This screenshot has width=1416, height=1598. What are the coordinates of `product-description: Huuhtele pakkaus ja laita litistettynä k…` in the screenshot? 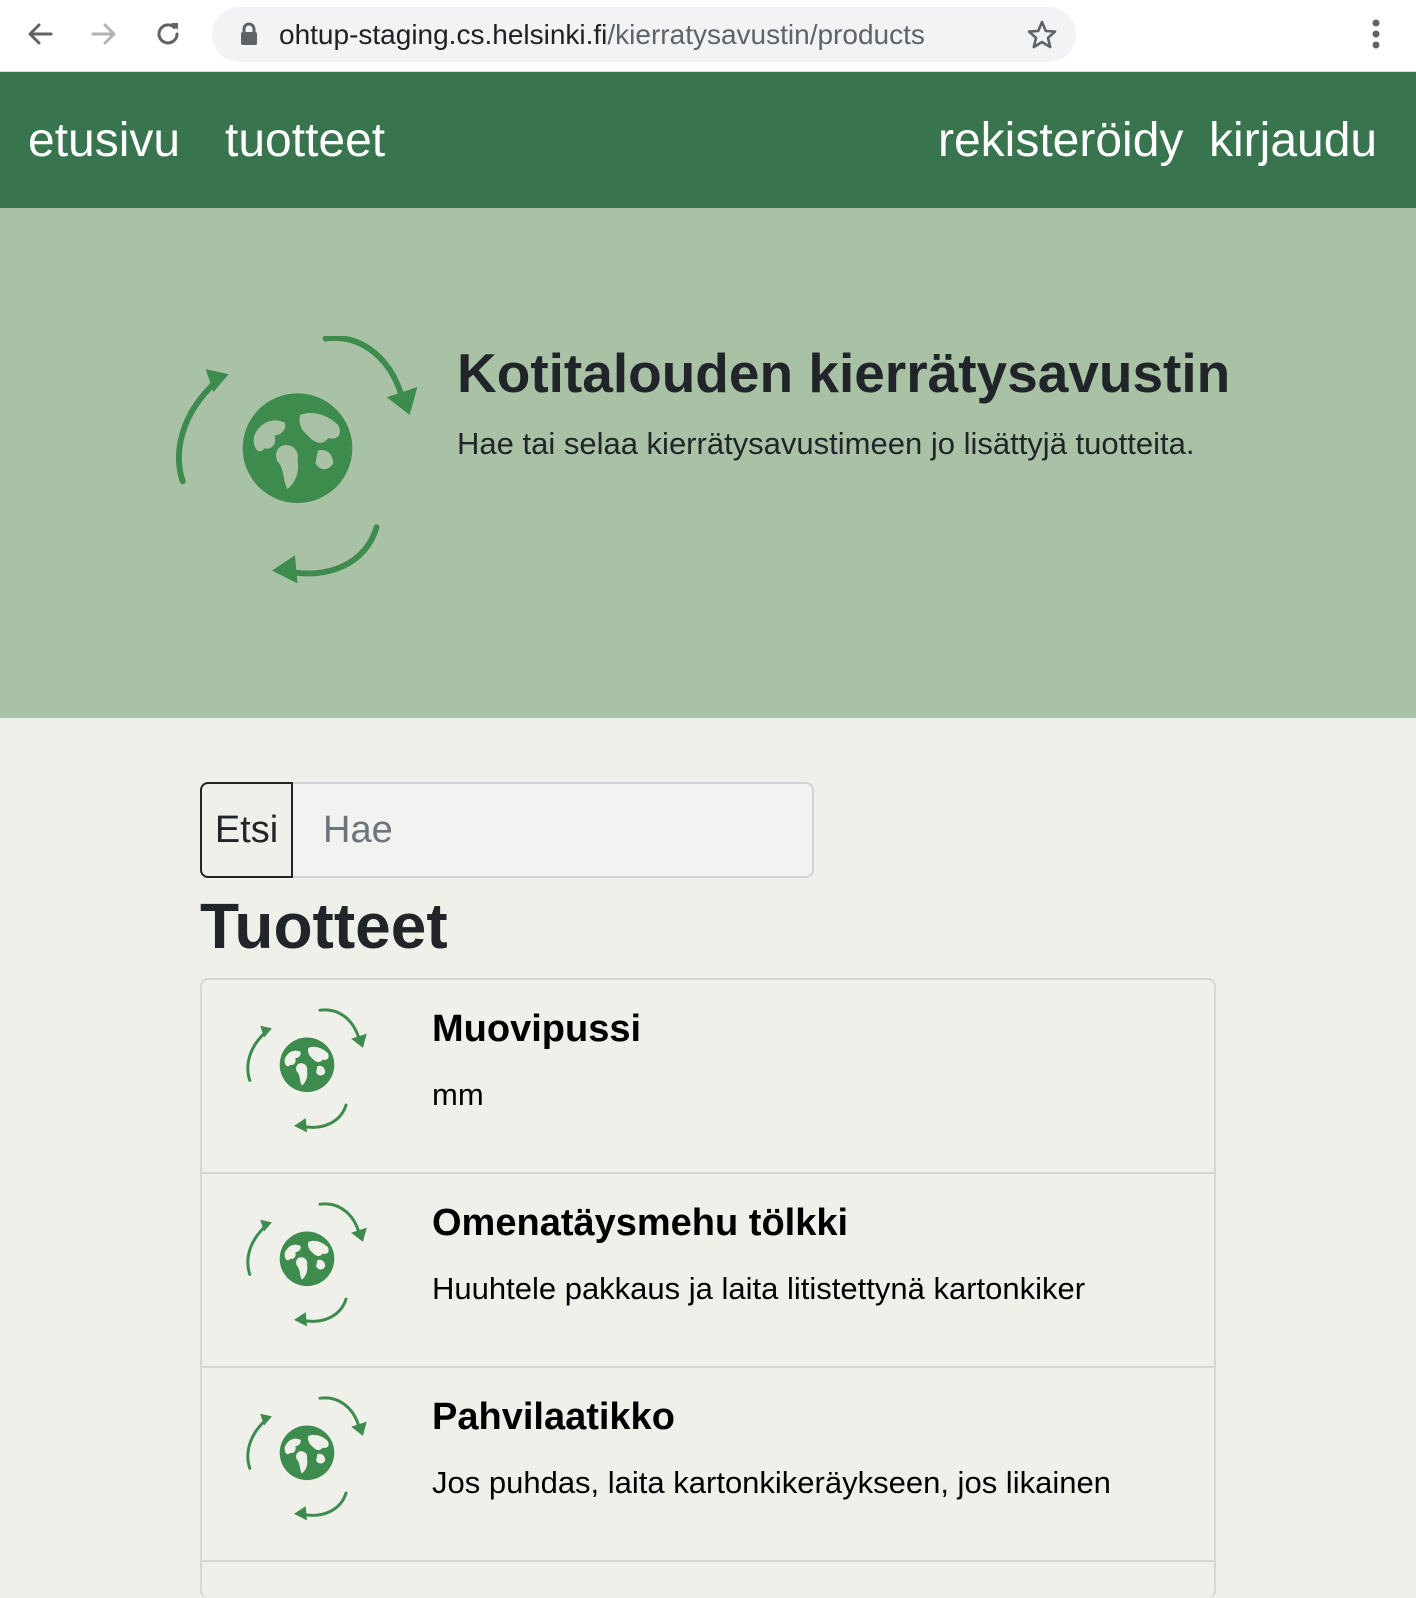 It's located at (759, 1288).